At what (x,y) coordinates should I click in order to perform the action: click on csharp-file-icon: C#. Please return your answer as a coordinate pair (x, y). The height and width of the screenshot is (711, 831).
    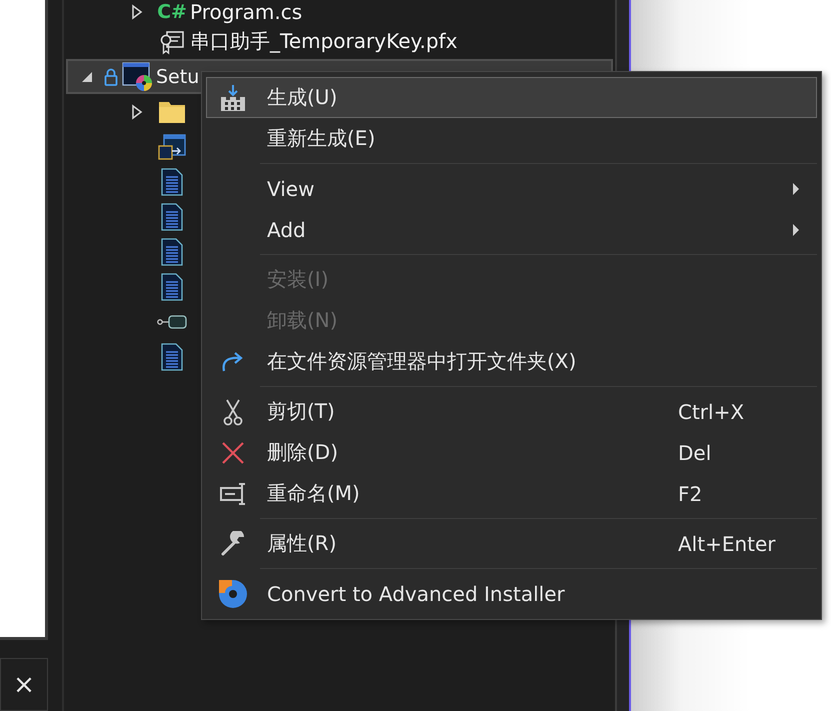
    Looking at the image, I should click on (172, 12).